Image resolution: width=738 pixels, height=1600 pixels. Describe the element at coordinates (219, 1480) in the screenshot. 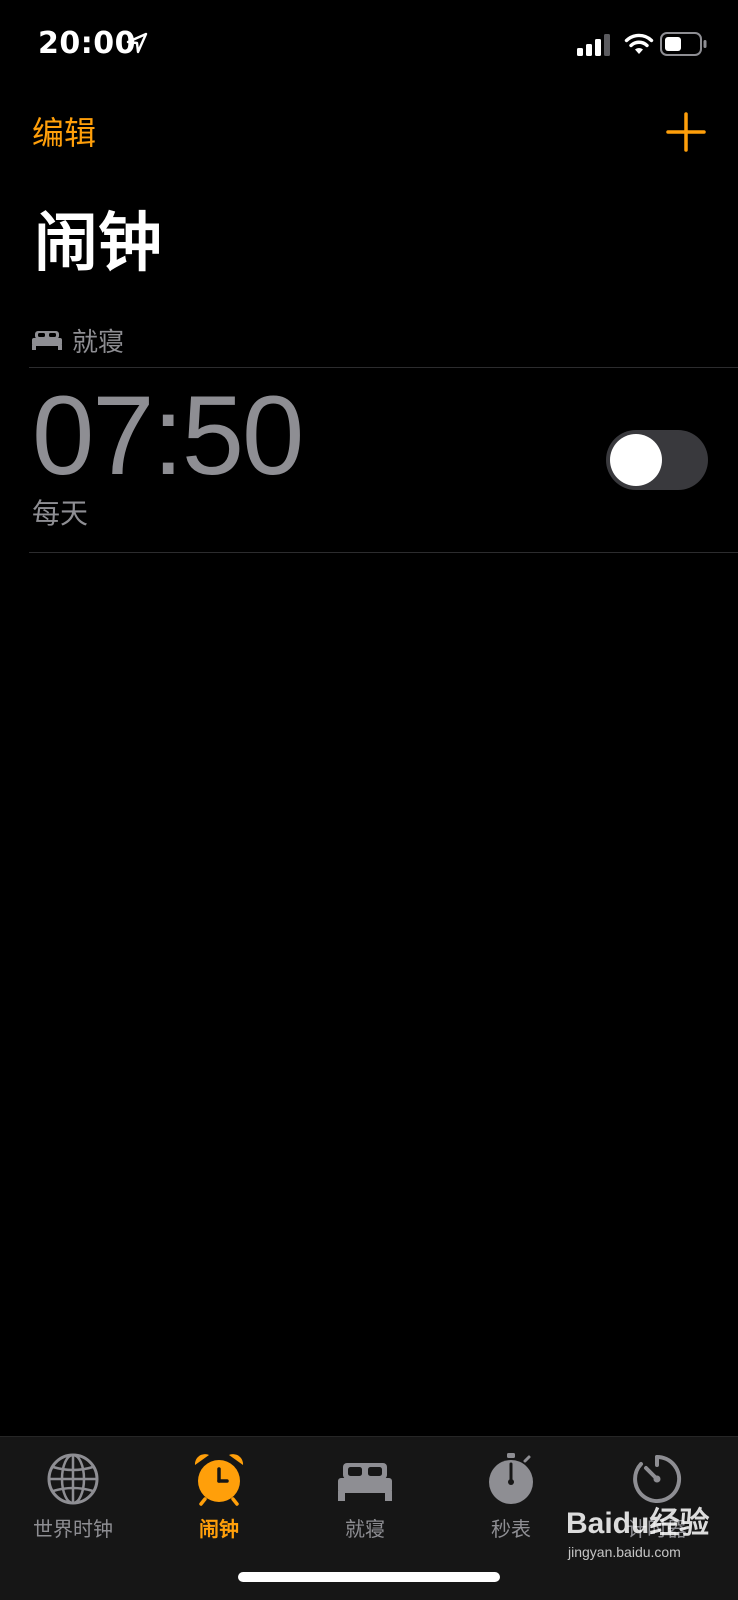

I see `alarm-clock-icon` at that location.